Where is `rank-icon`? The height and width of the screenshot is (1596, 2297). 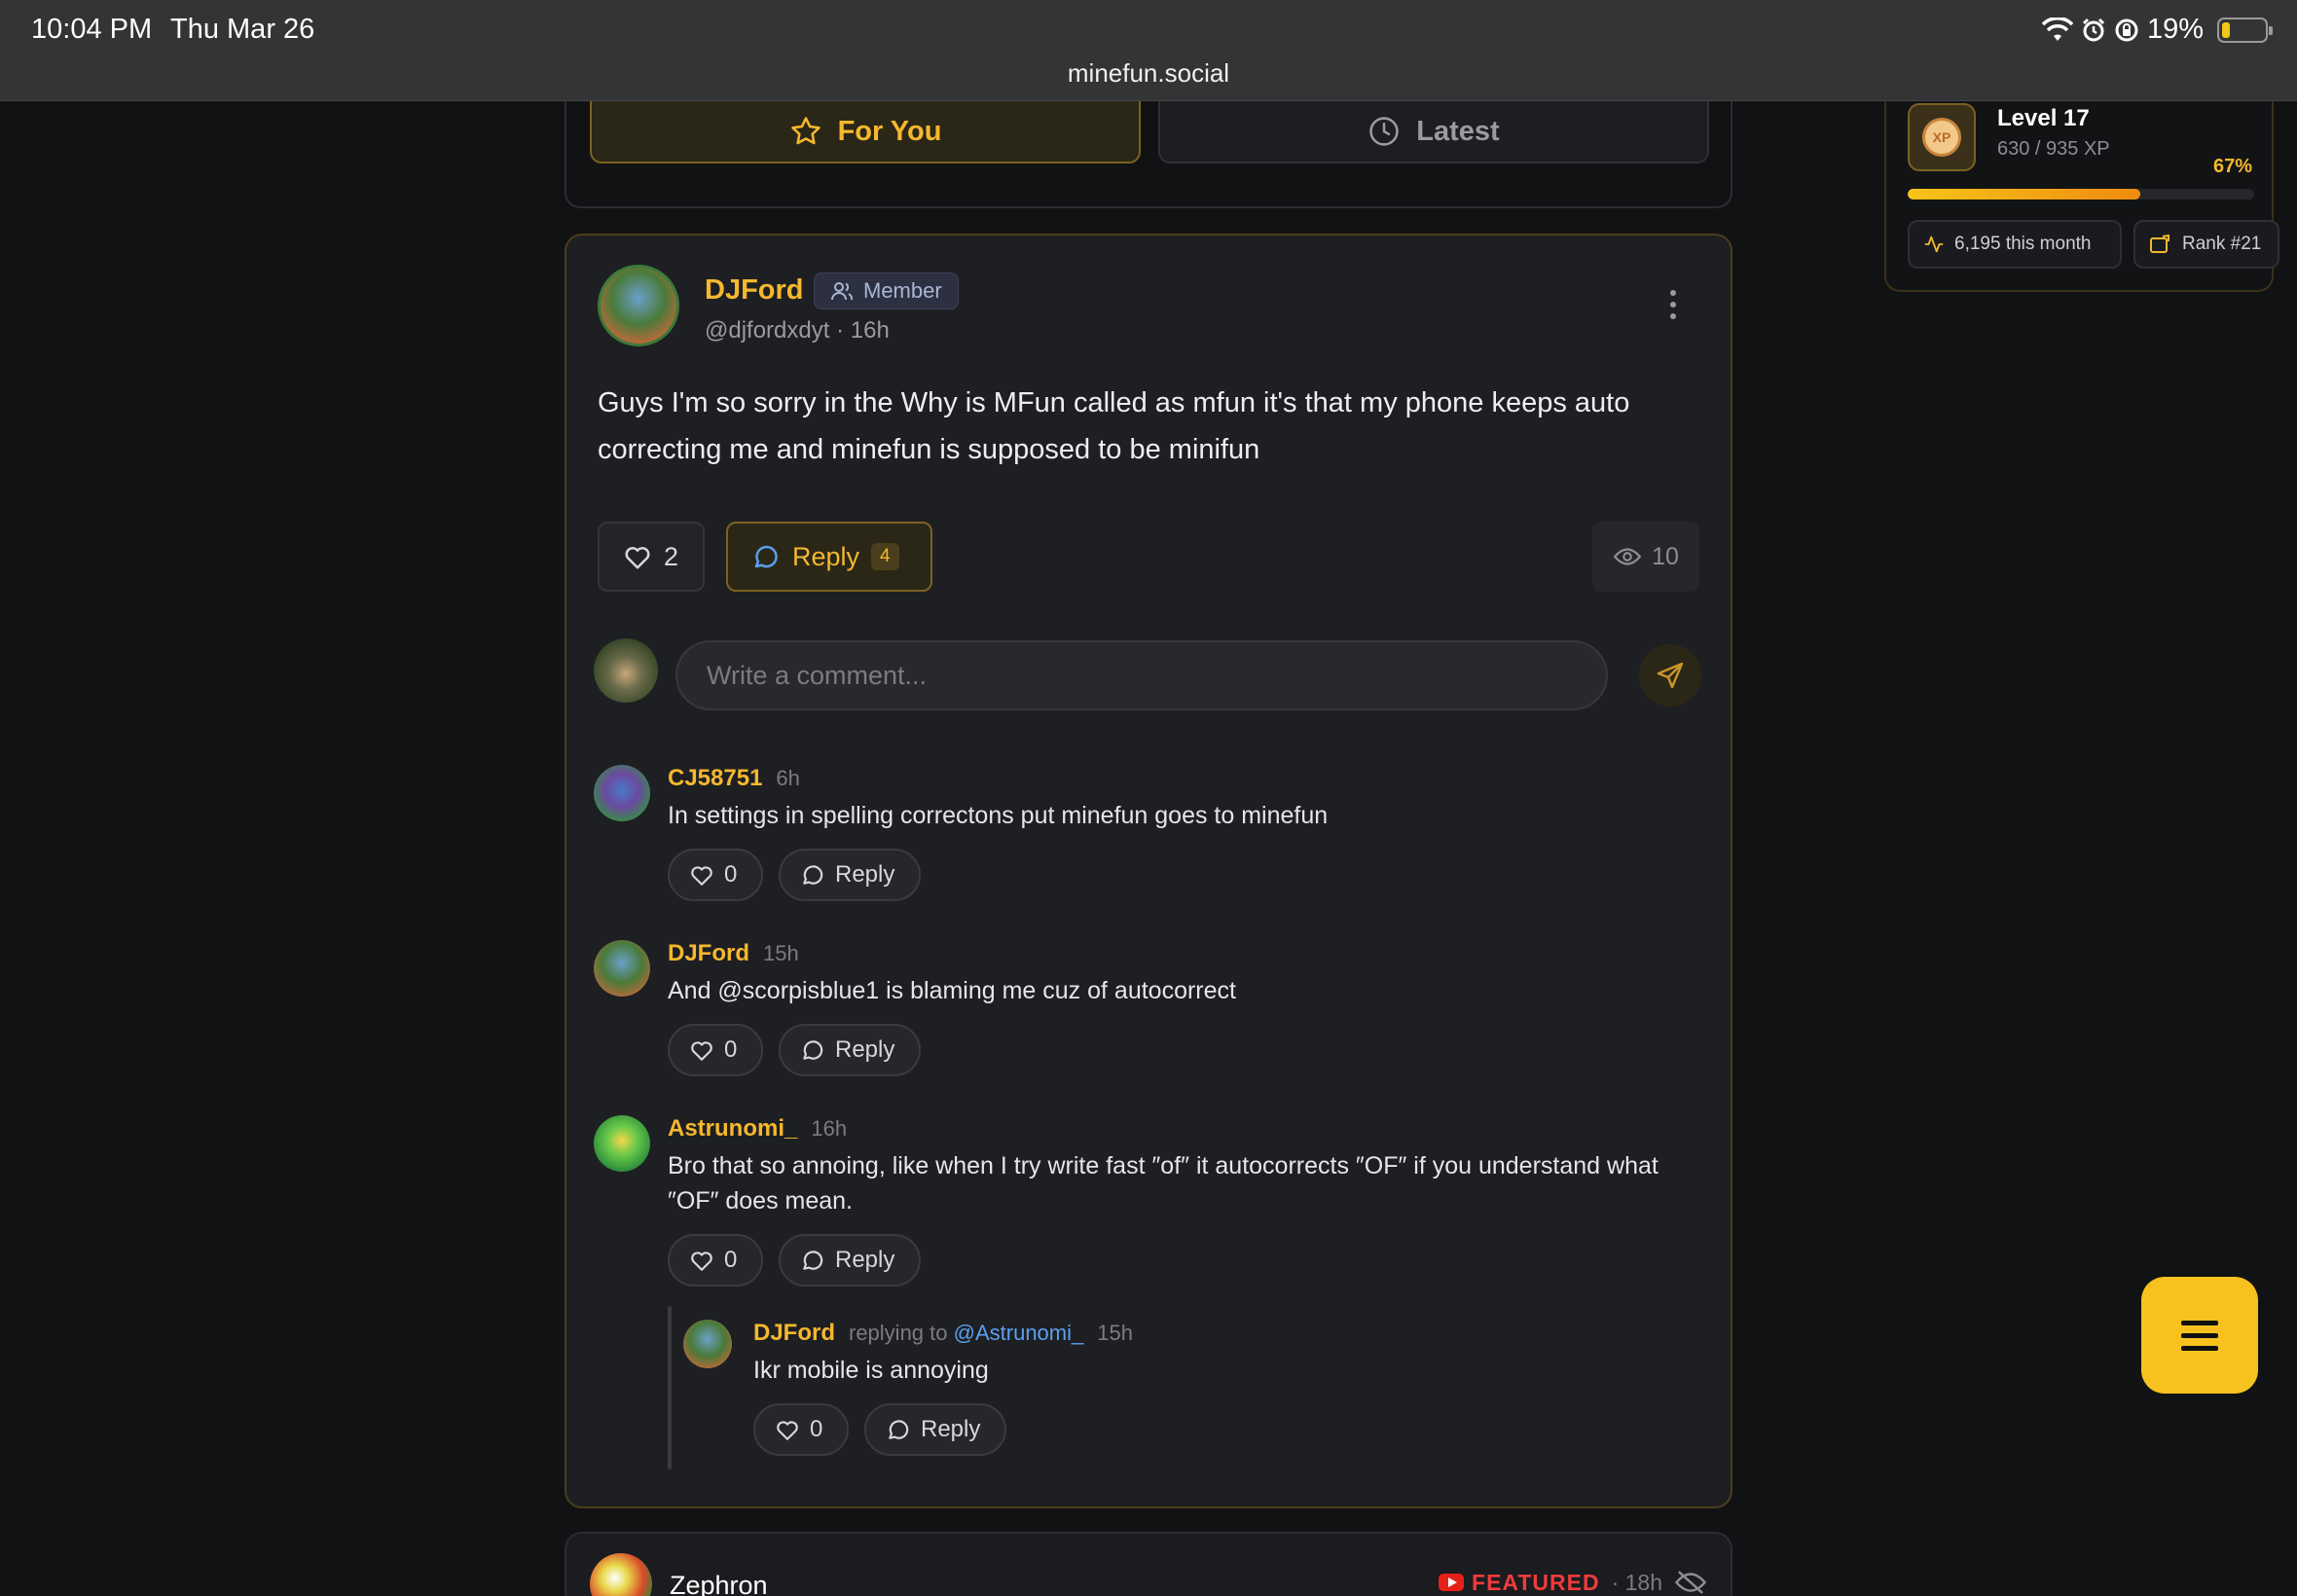
rank-icon is located at coordinates (2159, 244).